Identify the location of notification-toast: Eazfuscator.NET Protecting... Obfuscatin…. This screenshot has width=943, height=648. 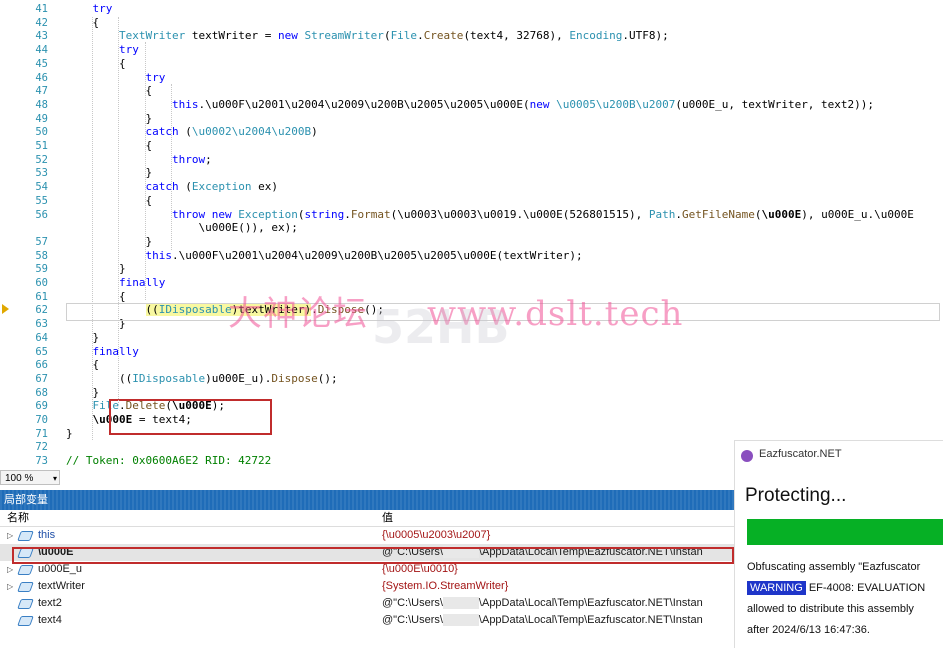
(838, 544).